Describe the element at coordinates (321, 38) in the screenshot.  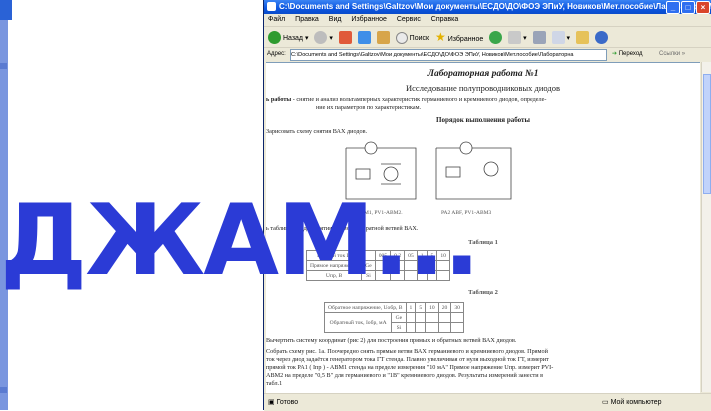
I see `forward-arrow-icon` at that location.